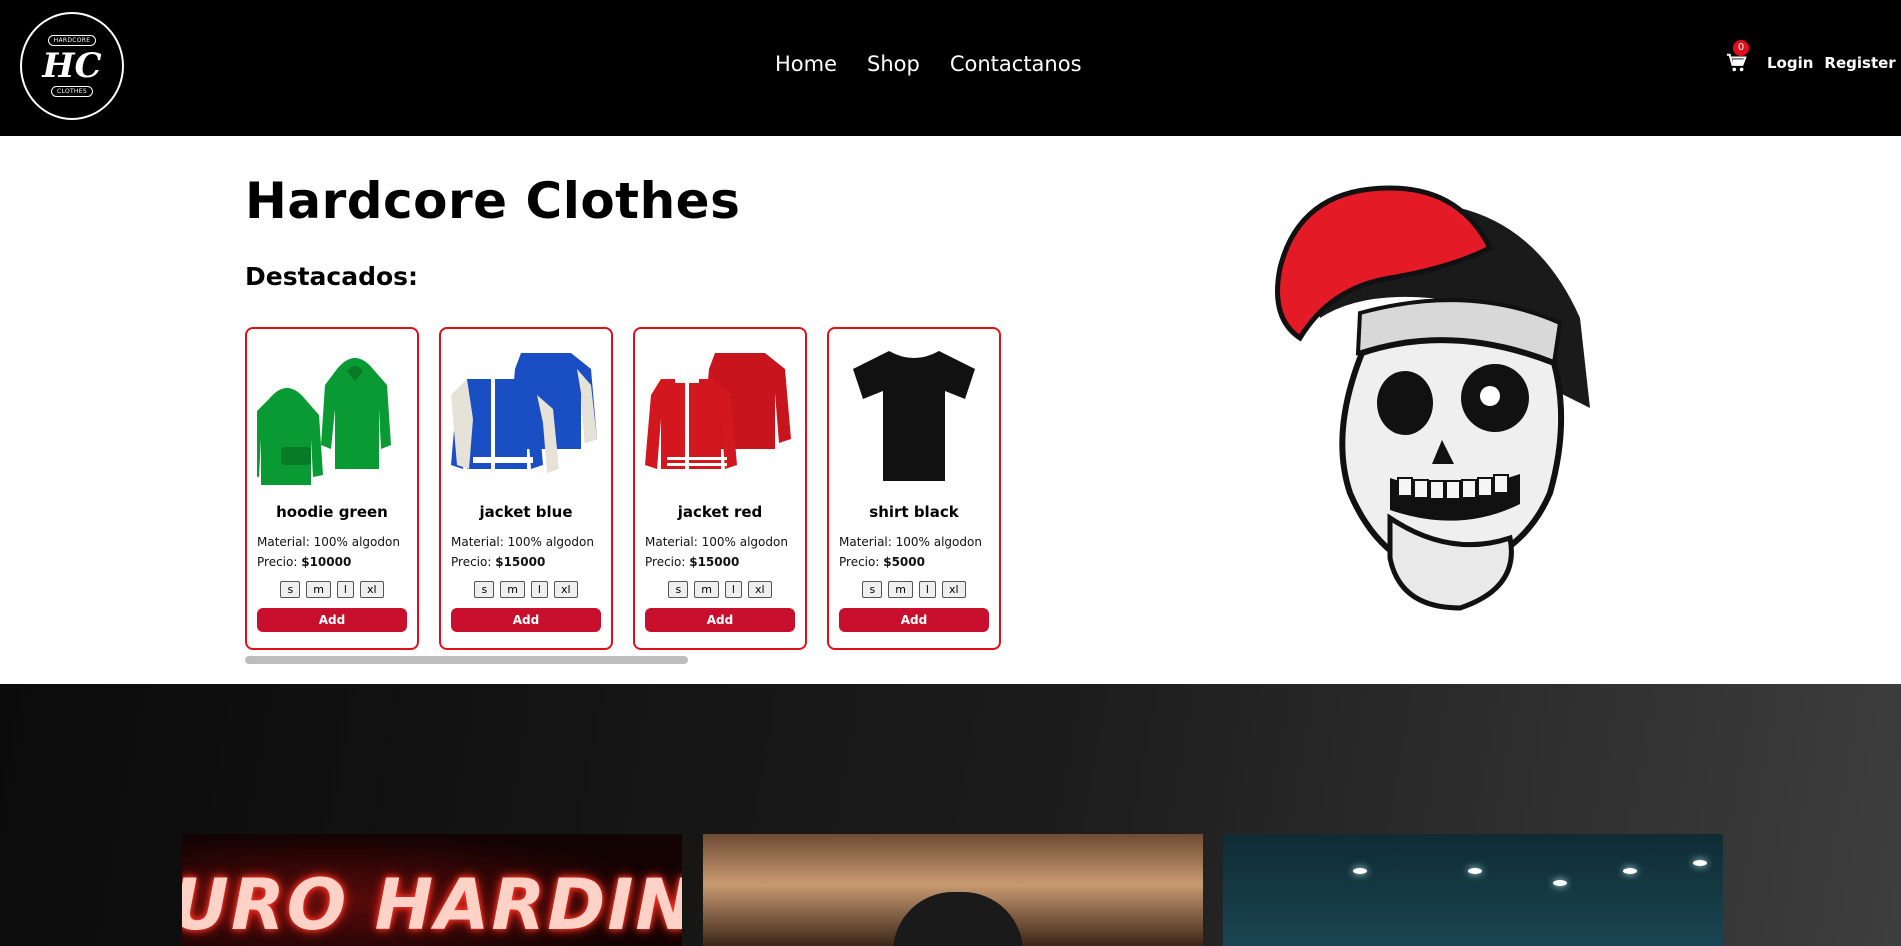 The height and width of the screenshot is (946, 1901). What do you see at coordinates (332, 512) in the screenshot?
I see `product-name: hoodie green` at bounding box center [332, 512].